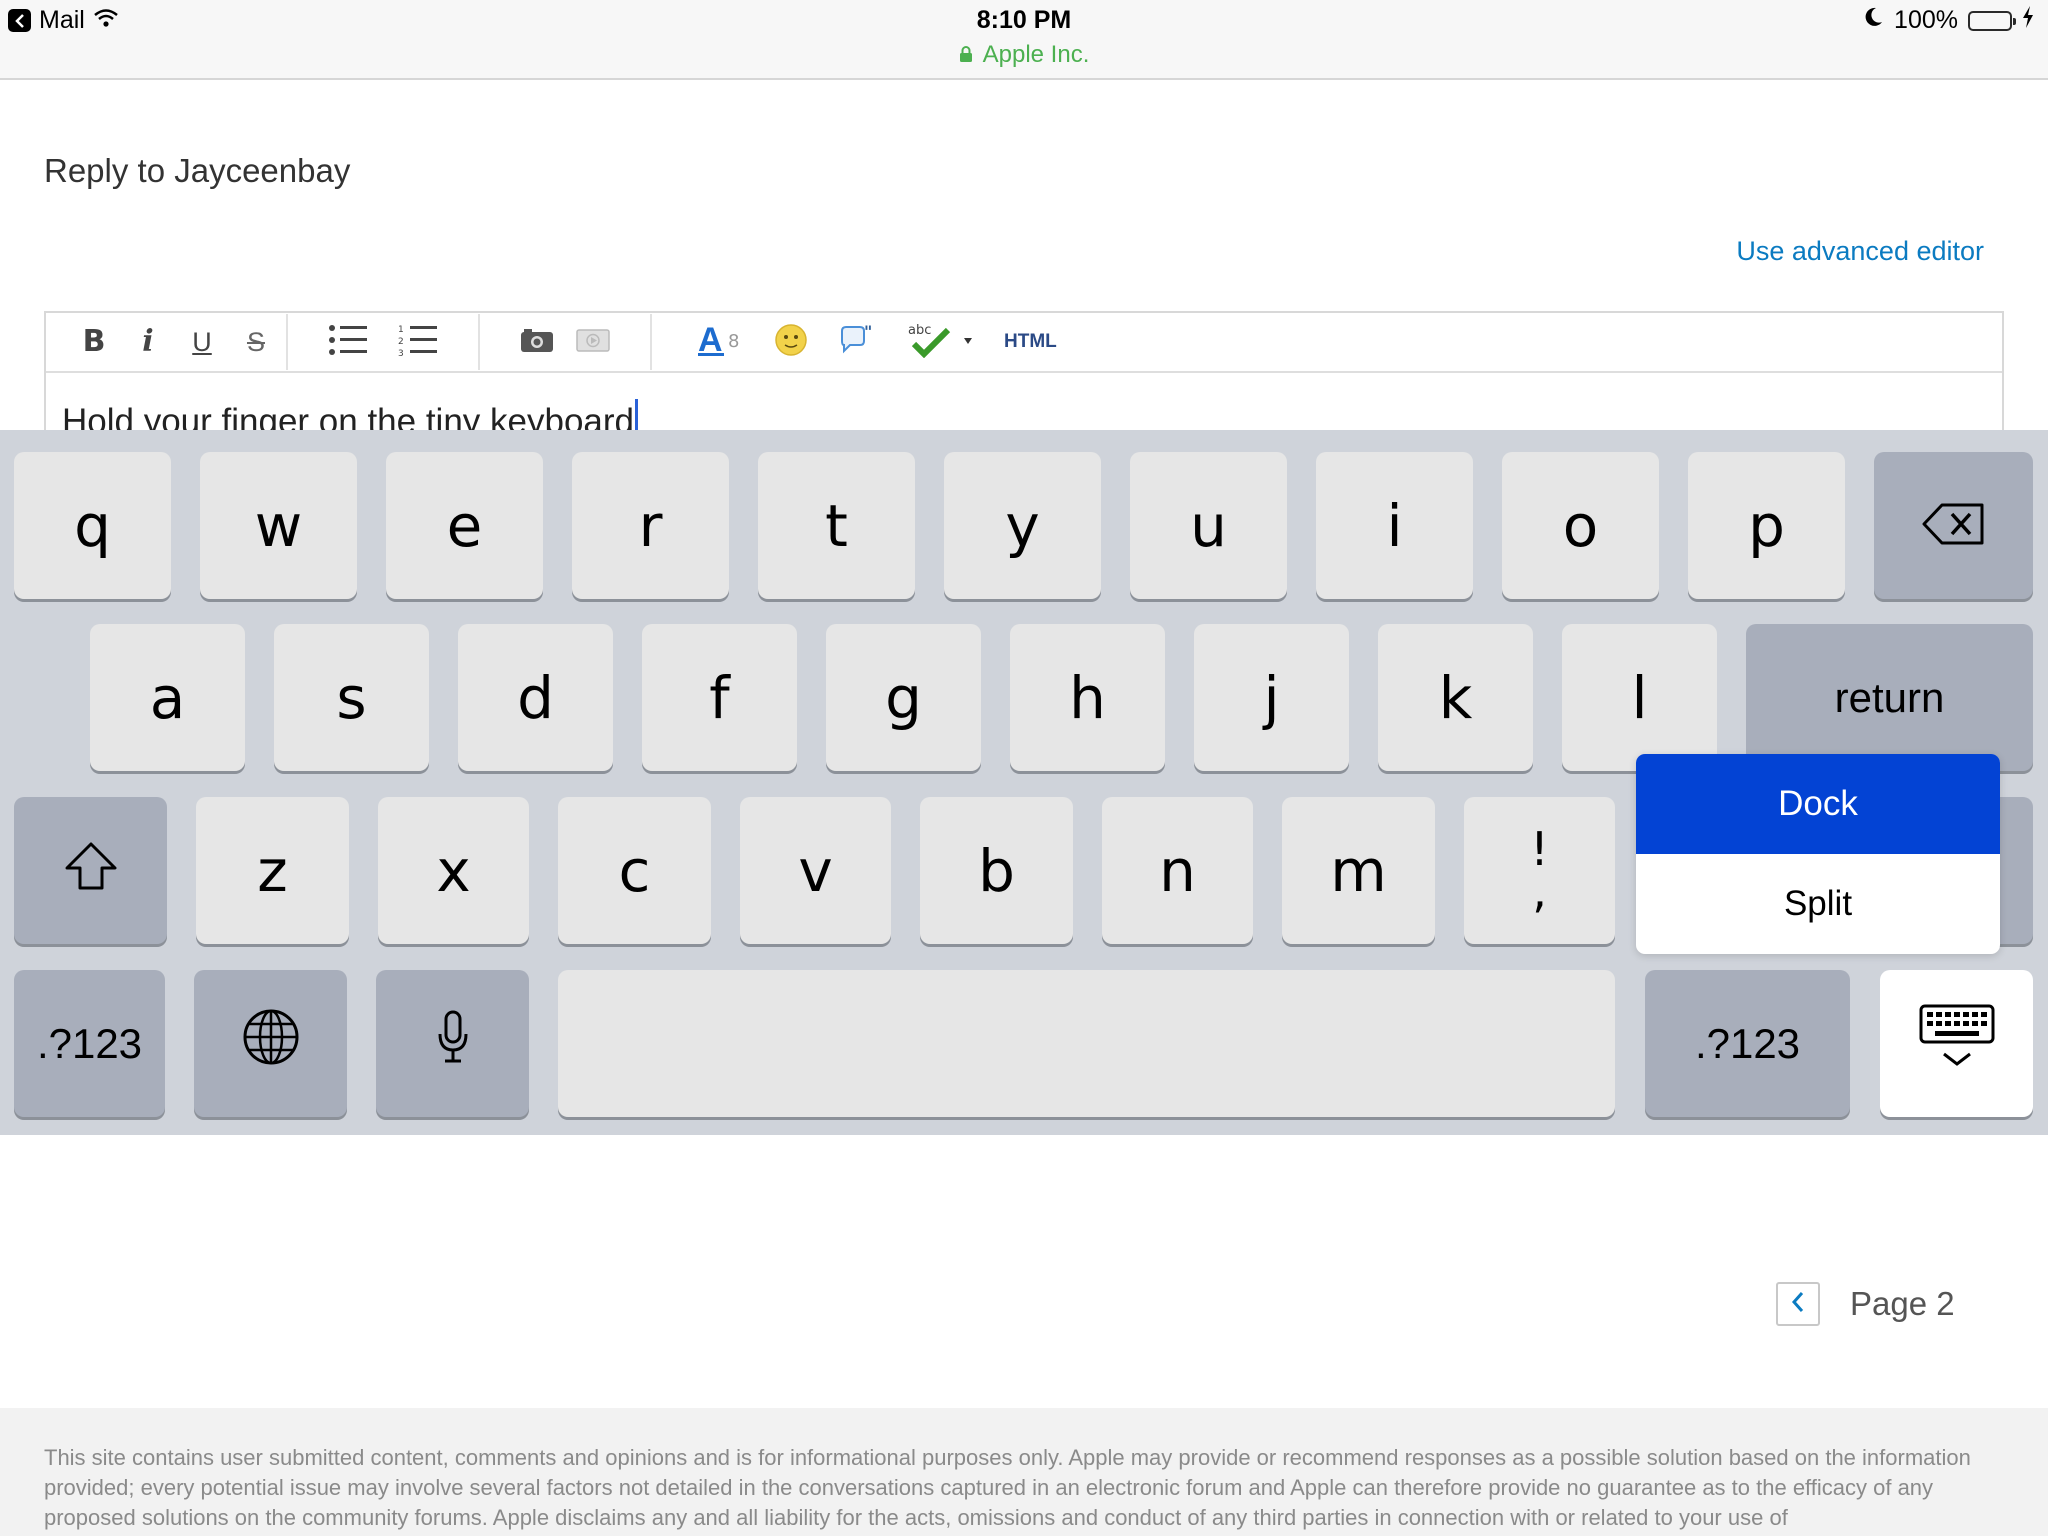 Image resolution: width=2048 pixels, height=1536 pixels. What do you see at coordinates (836, 525) in the screenshot?
I see `key-t: t` at bounding box center [836, 525].